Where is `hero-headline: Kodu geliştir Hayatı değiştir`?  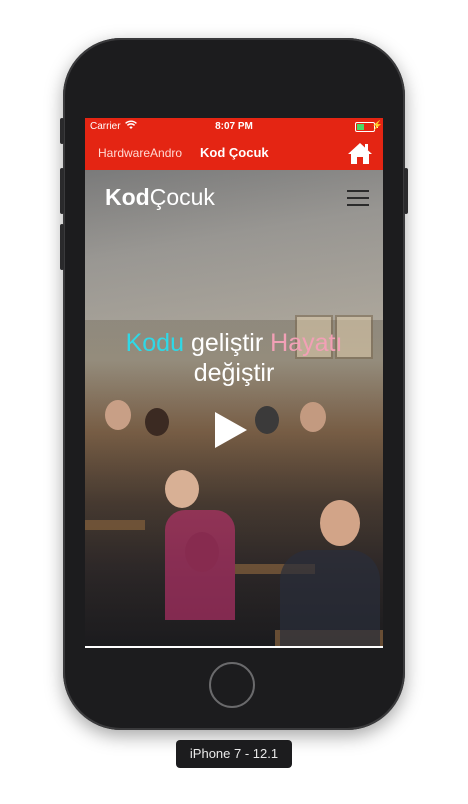
hero-headline: Kodu geliştir Hayatı değiştir is located at coordinates (234, 358).